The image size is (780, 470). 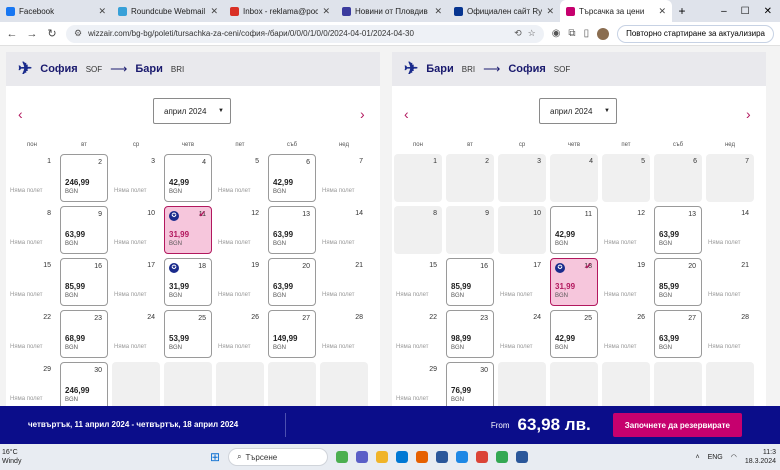 What do you see at coordinates (56, 11) in the screenshot?
I see `browser-tab: Facebook ✕` at bounding box center [56, 11].